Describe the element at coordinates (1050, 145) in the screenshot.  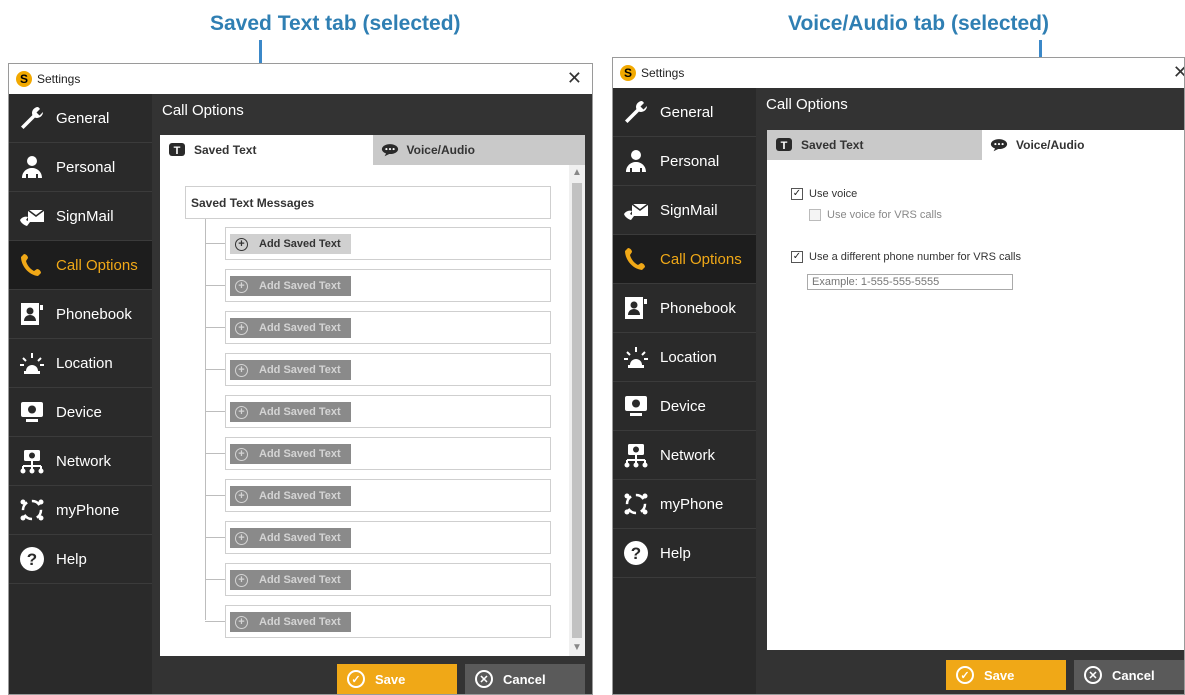
I see `tab-label: Voice/Audio` at that location.